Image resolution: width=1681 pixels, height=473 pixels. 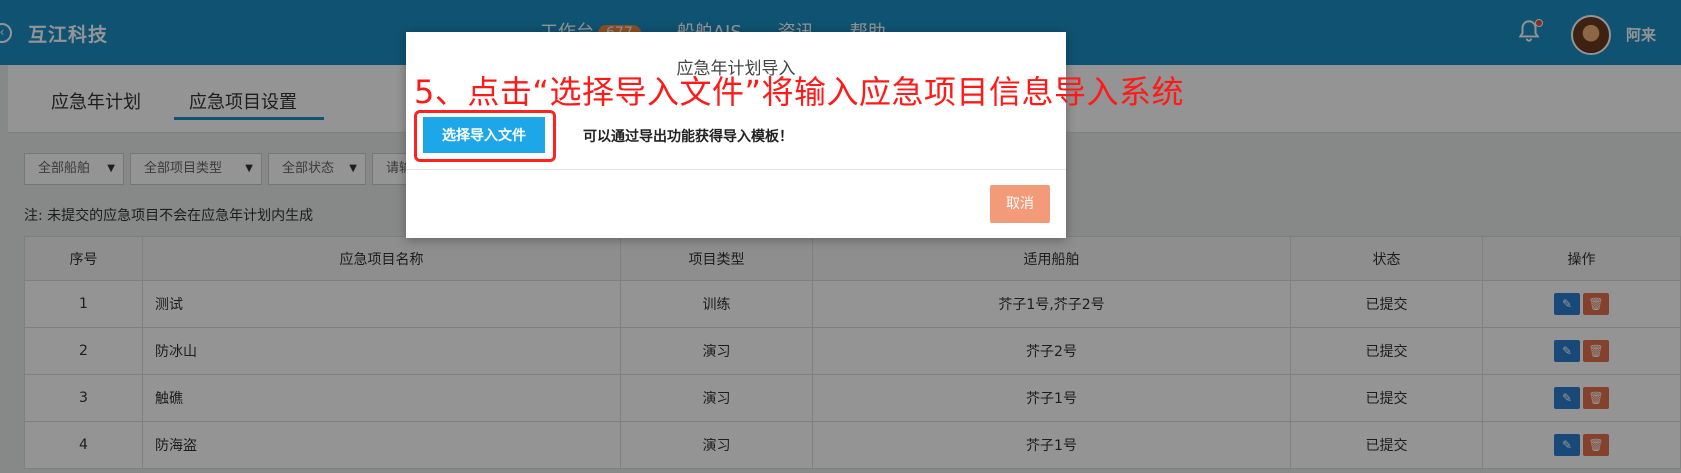 I want to click on cancel-button: 取消, so click(x=1020, y=204).